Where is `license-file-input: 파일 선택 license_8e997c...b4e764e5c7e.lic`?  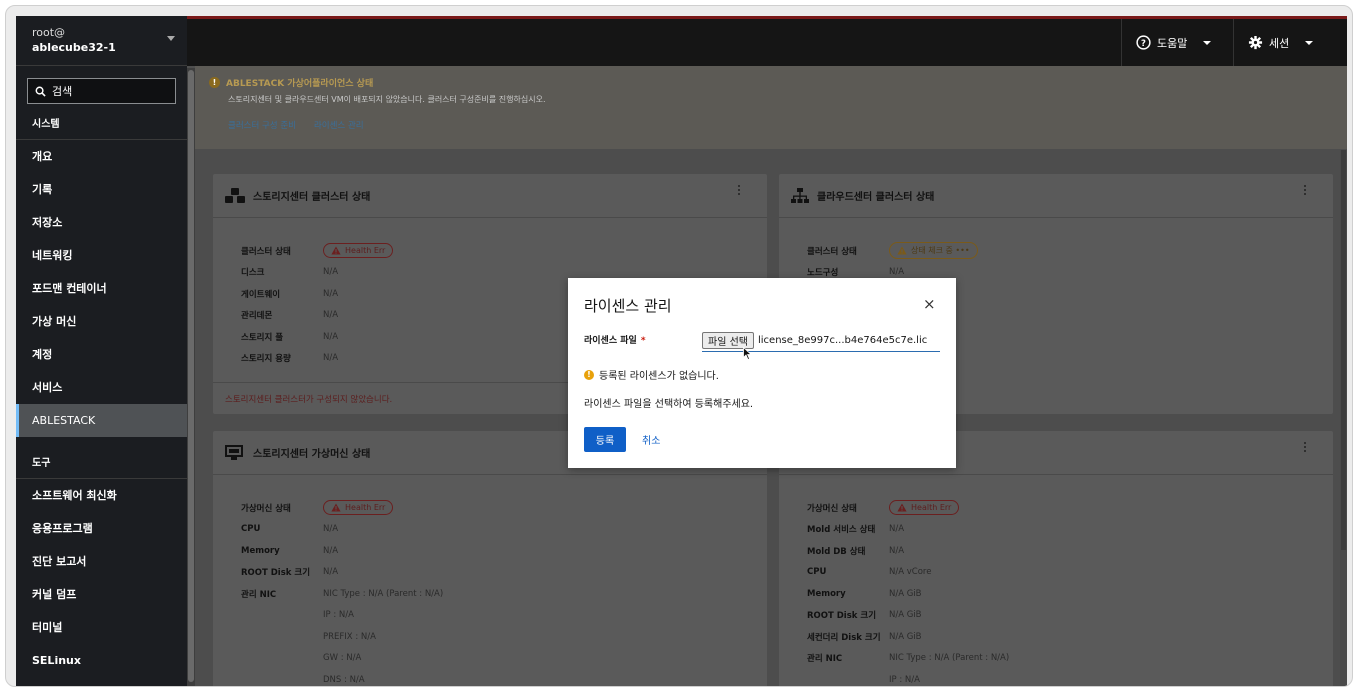
license-file-input: 파일 선택 license_8e997c...b4e764e5c7e.lic is located at coordinates (821, 340).